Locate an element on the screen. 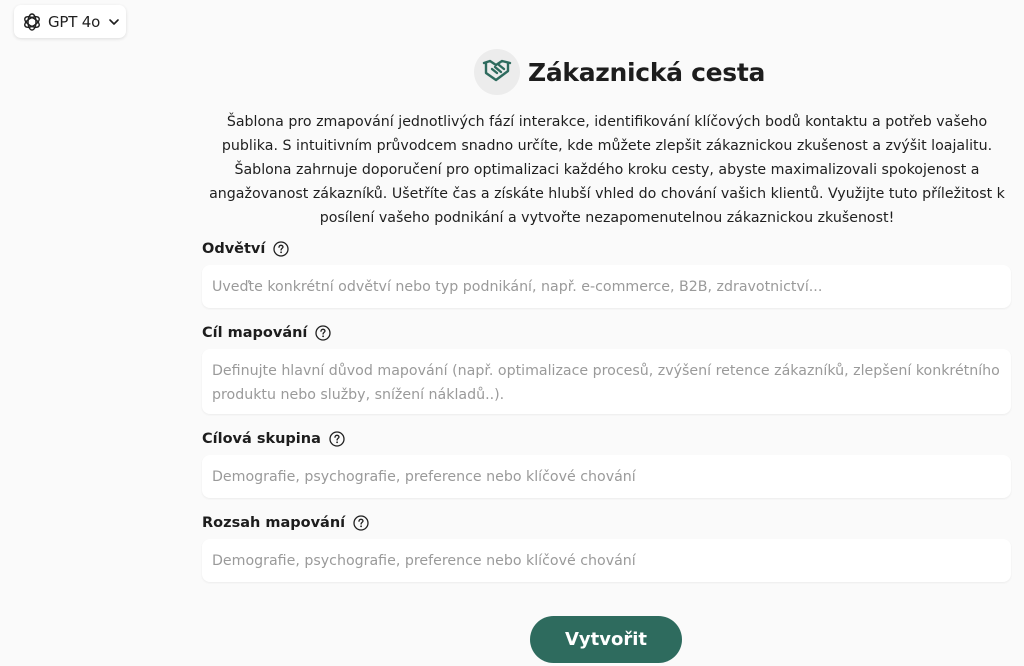  industry-field-label: Odvětví is located at coordinates (246, 249).